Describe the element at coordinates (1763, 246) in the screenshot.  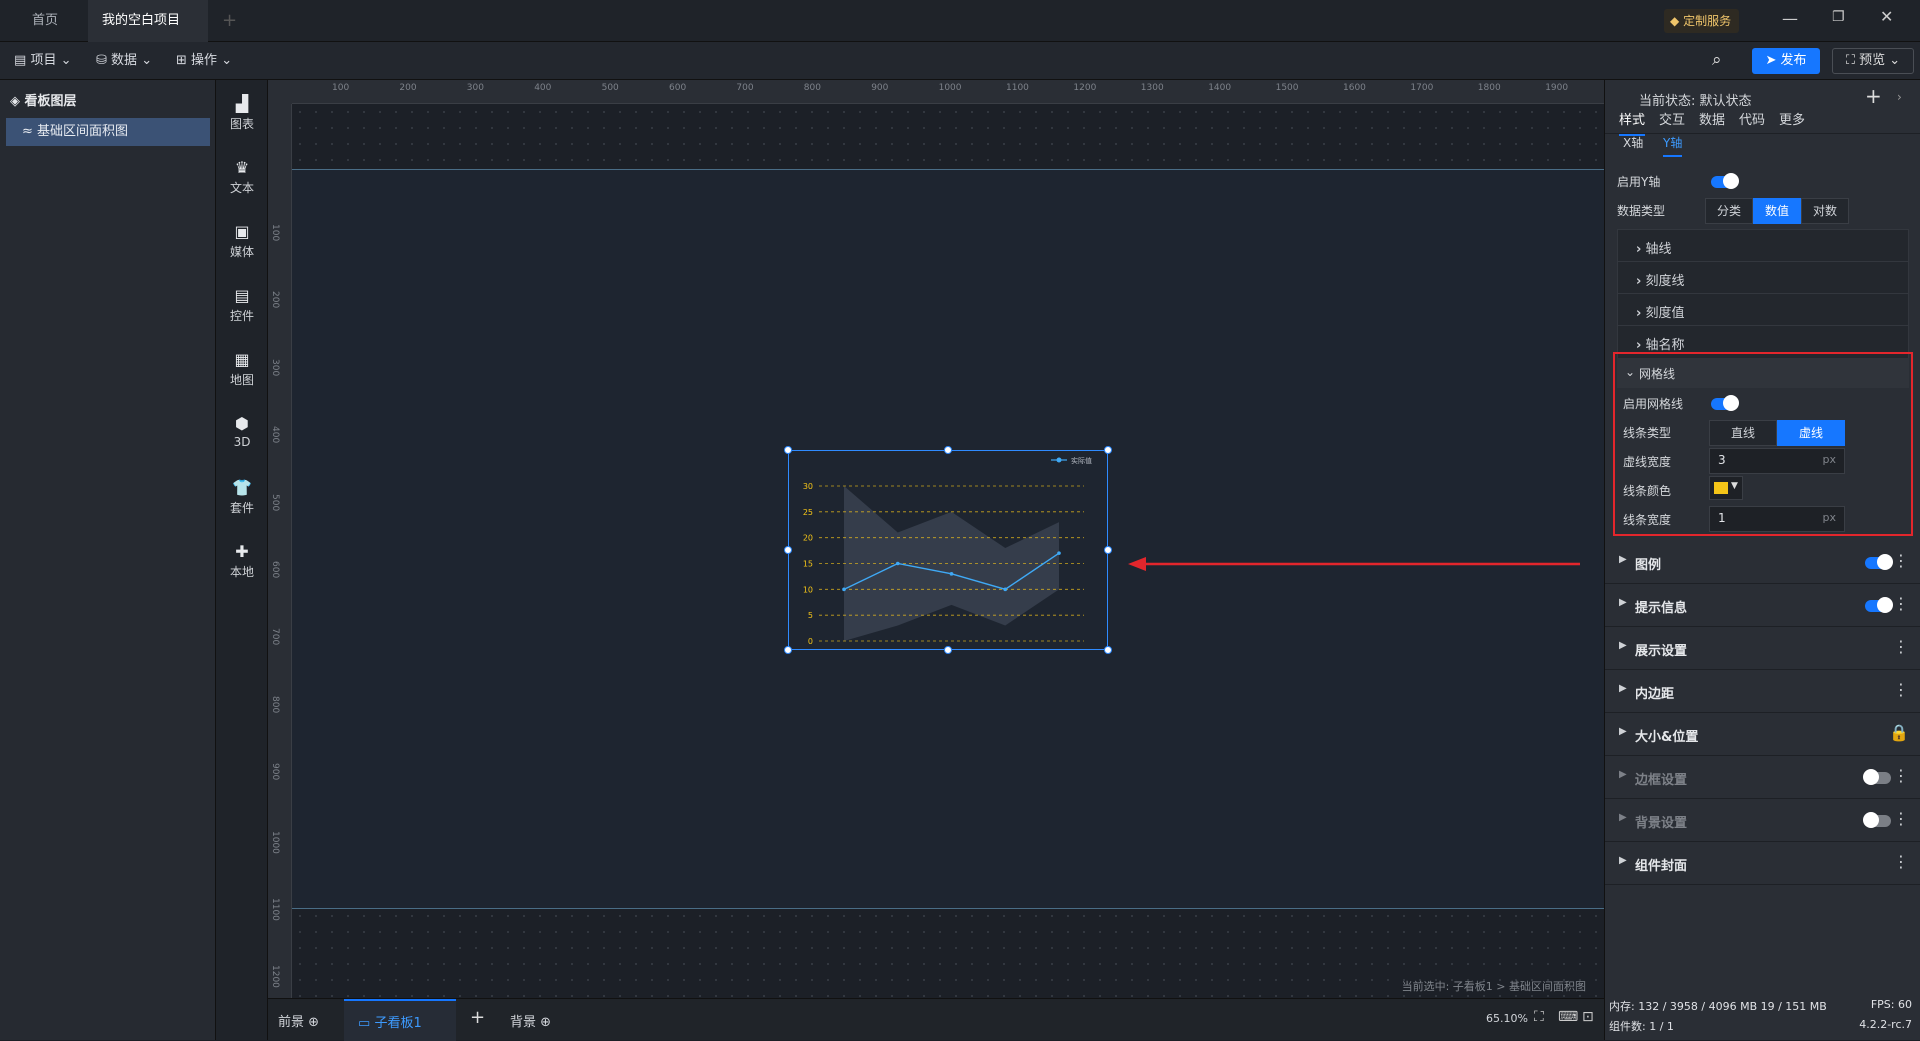
I see `section-axis-line: › 轴线` at that location.